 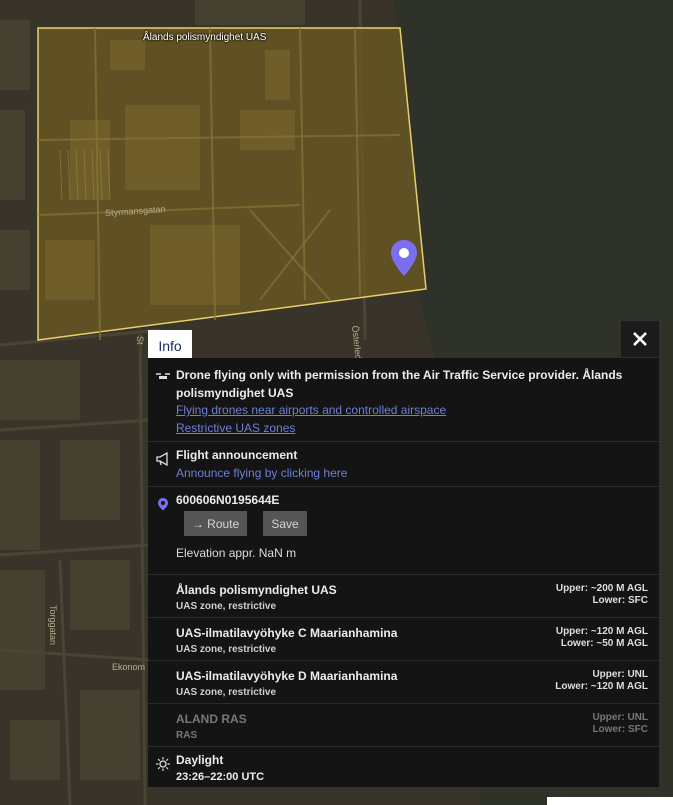 I want to click on map-zone-label: Ålands polismyndighet UAS, so click(x=205, y=37).